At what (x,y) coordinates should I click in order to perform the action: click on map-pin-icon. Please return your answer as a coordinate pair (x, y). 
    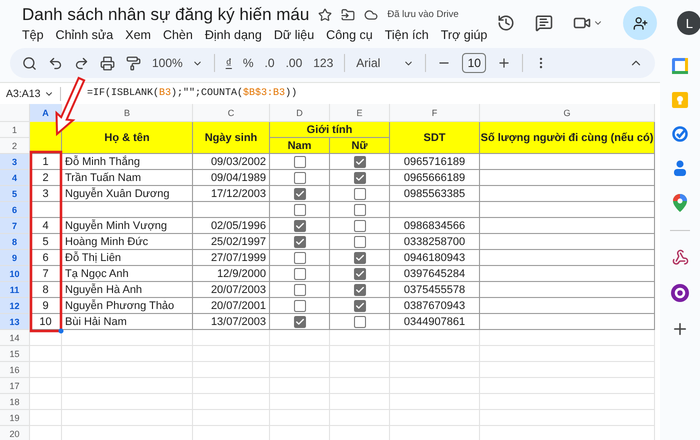
    Looking at the image, I should click on (680, 203).